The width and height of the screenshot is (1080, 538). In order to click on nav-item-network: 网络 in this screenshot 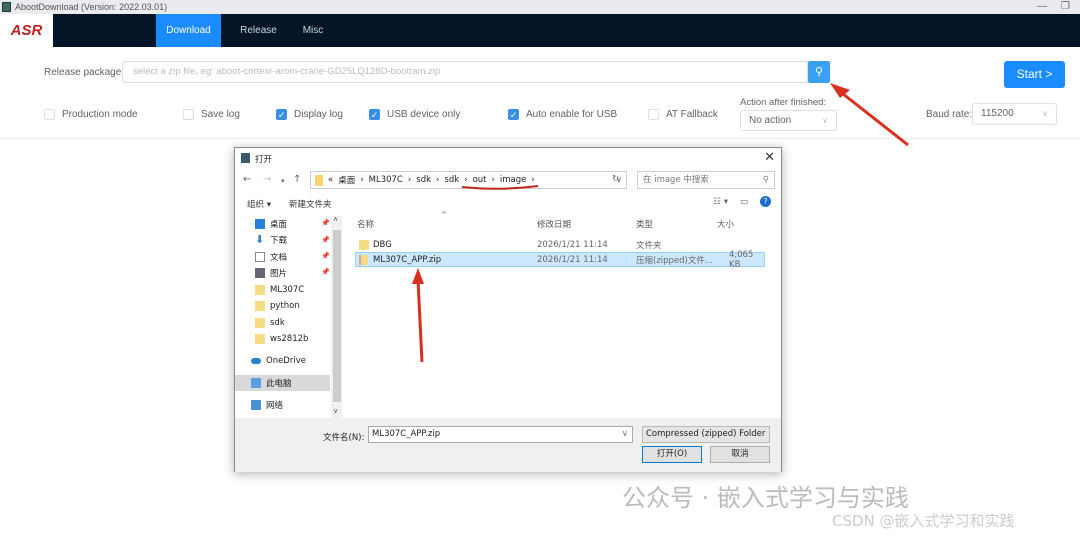, I will do `click(267, 404)`.